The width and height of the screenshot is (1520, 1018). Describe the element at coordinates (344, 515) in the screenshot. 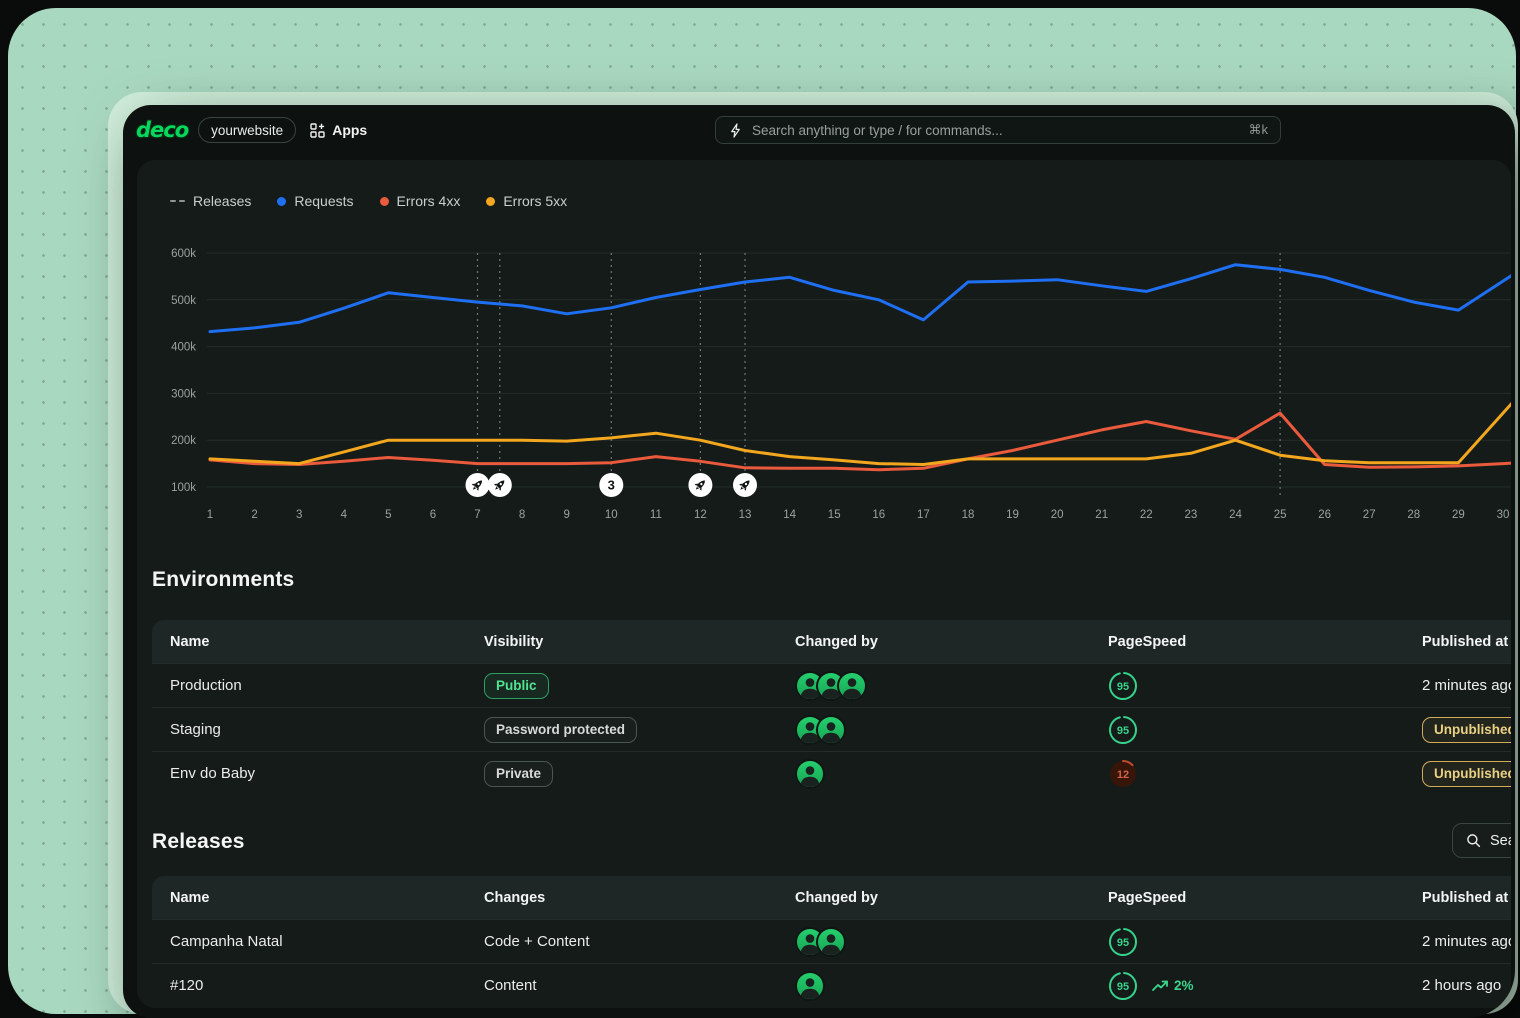

I see `svg-text: 4` at that location.